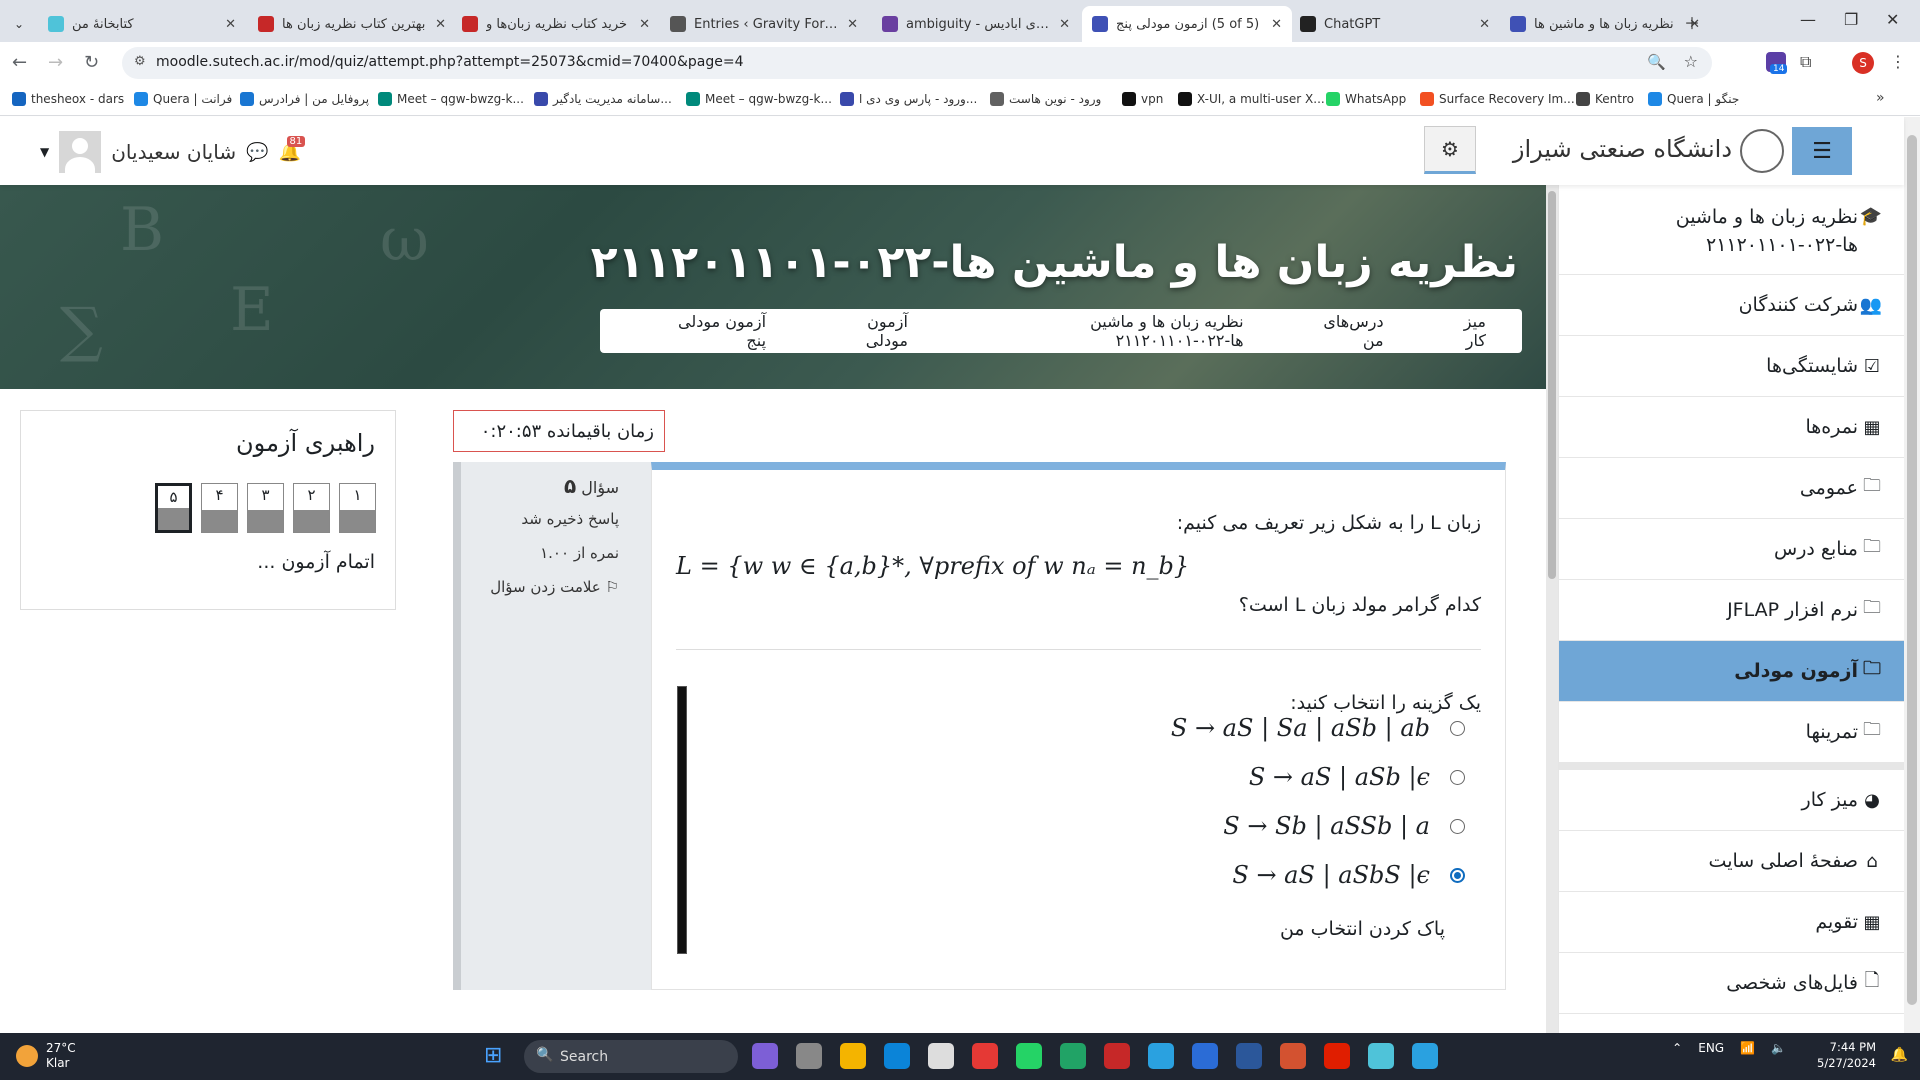 This screenshot has width=1920, height=1080. I want to click on sidebar-item: 🗀 آزمون مودلی, so click(1731, 671).